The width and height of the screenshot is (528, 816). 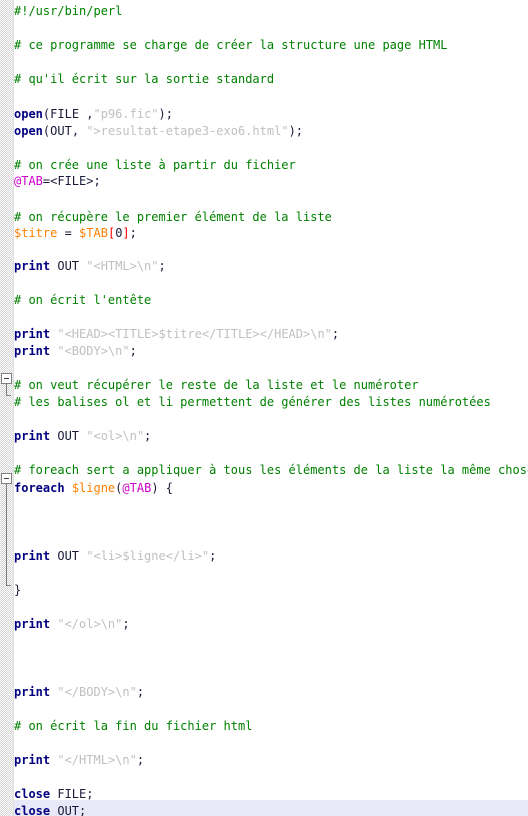 I want to click on code-line: print "</BODY>\n";, so click(x=79, y=692).